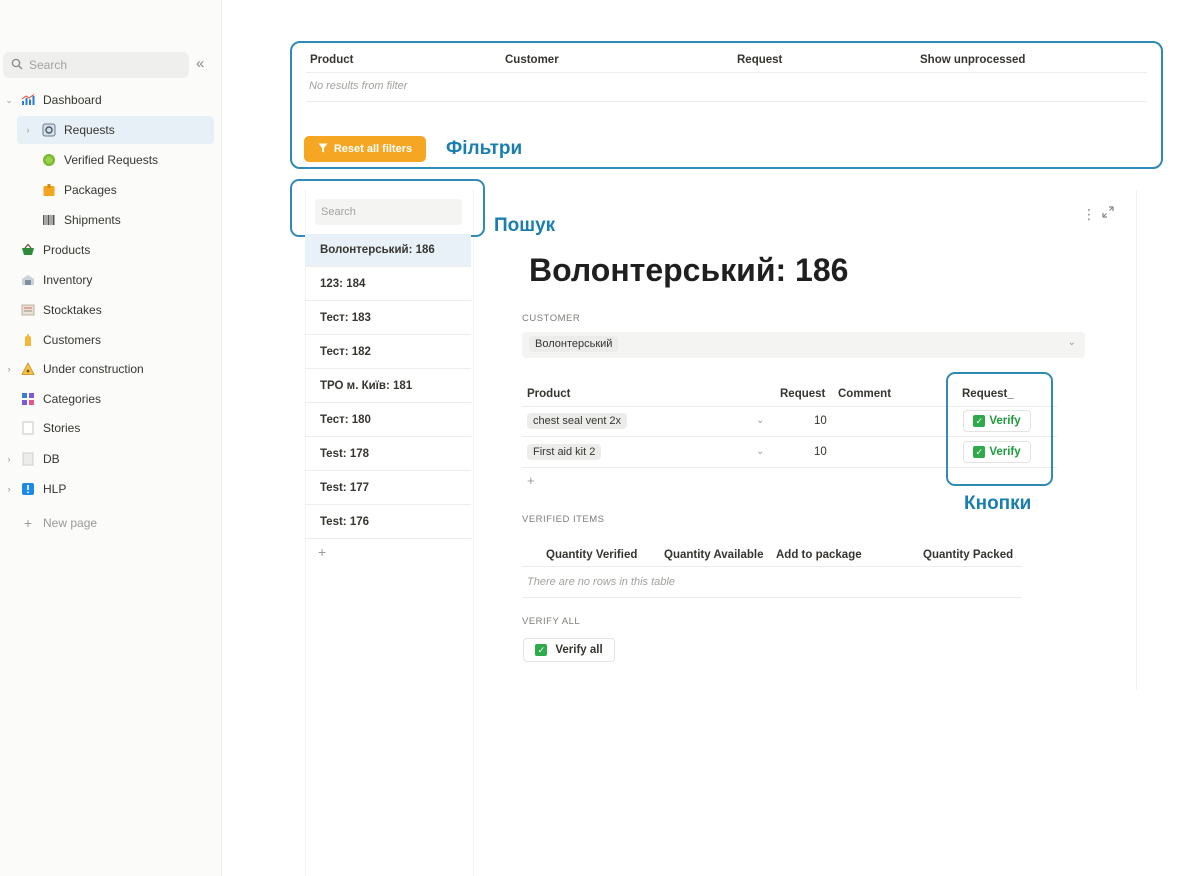  I want to click on filter-header-request: Request, so click(759, 60).